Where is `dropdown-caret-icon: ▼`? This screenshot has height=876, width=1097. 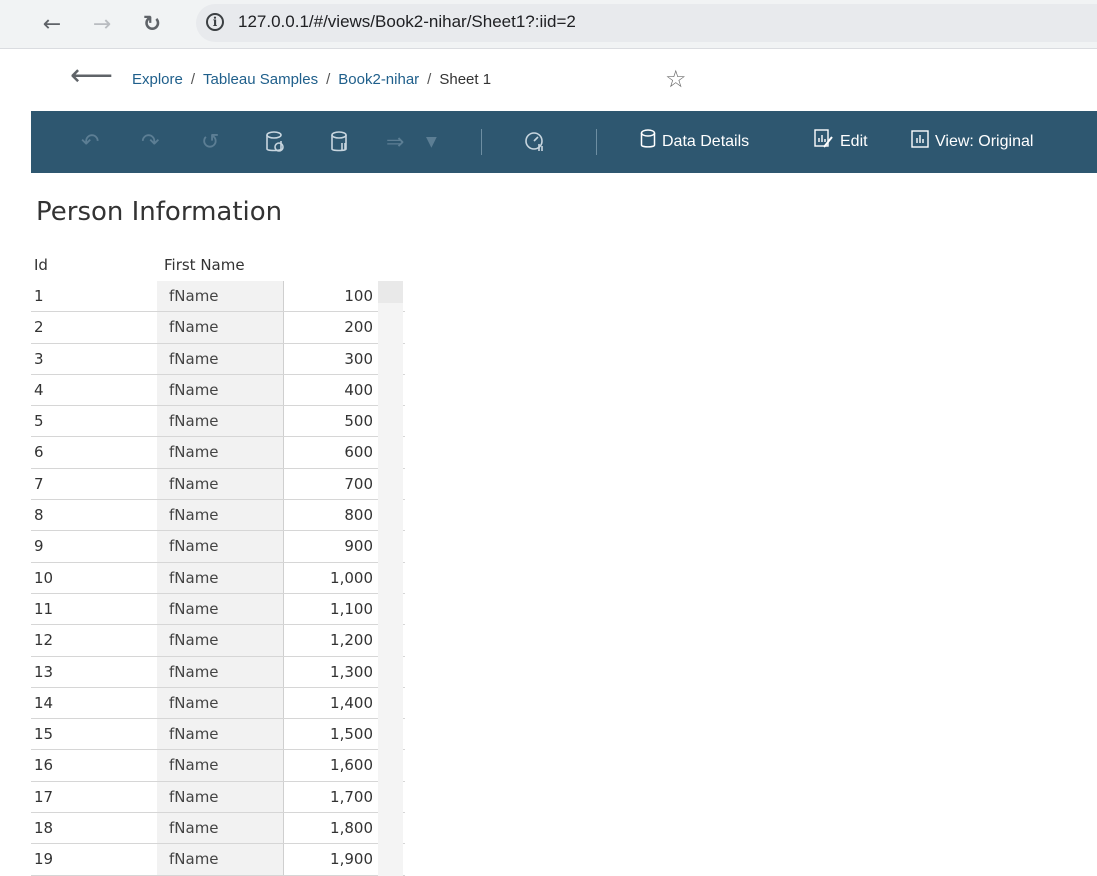
dropdown-caret-icon: ▼ is located at coordinates (431, 142).